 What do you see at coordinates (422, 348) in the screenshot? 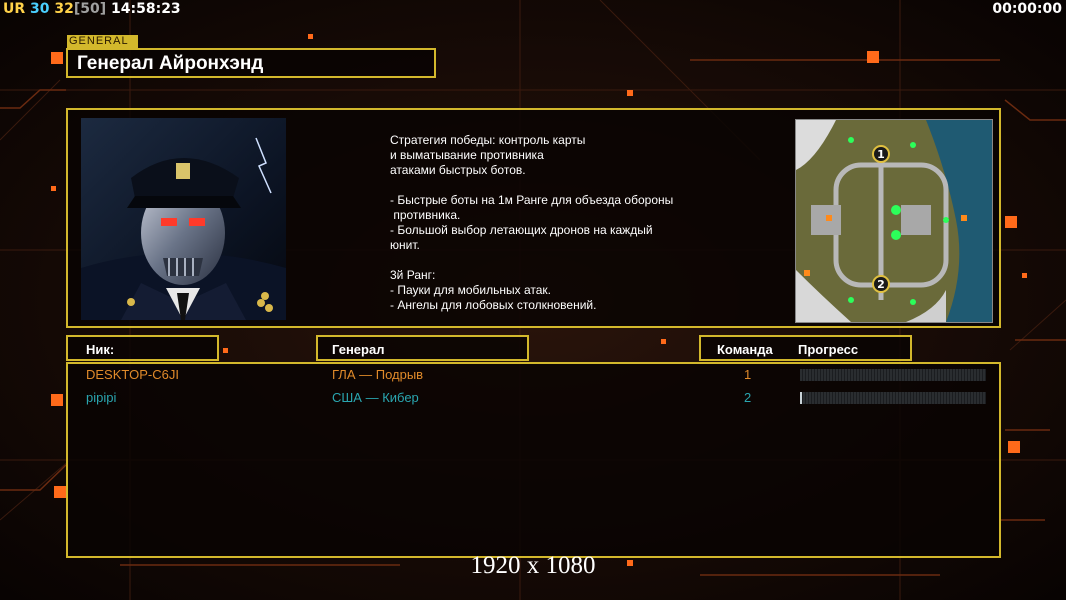
I see `header-general: Генерал` at bounding box center [422, 348].